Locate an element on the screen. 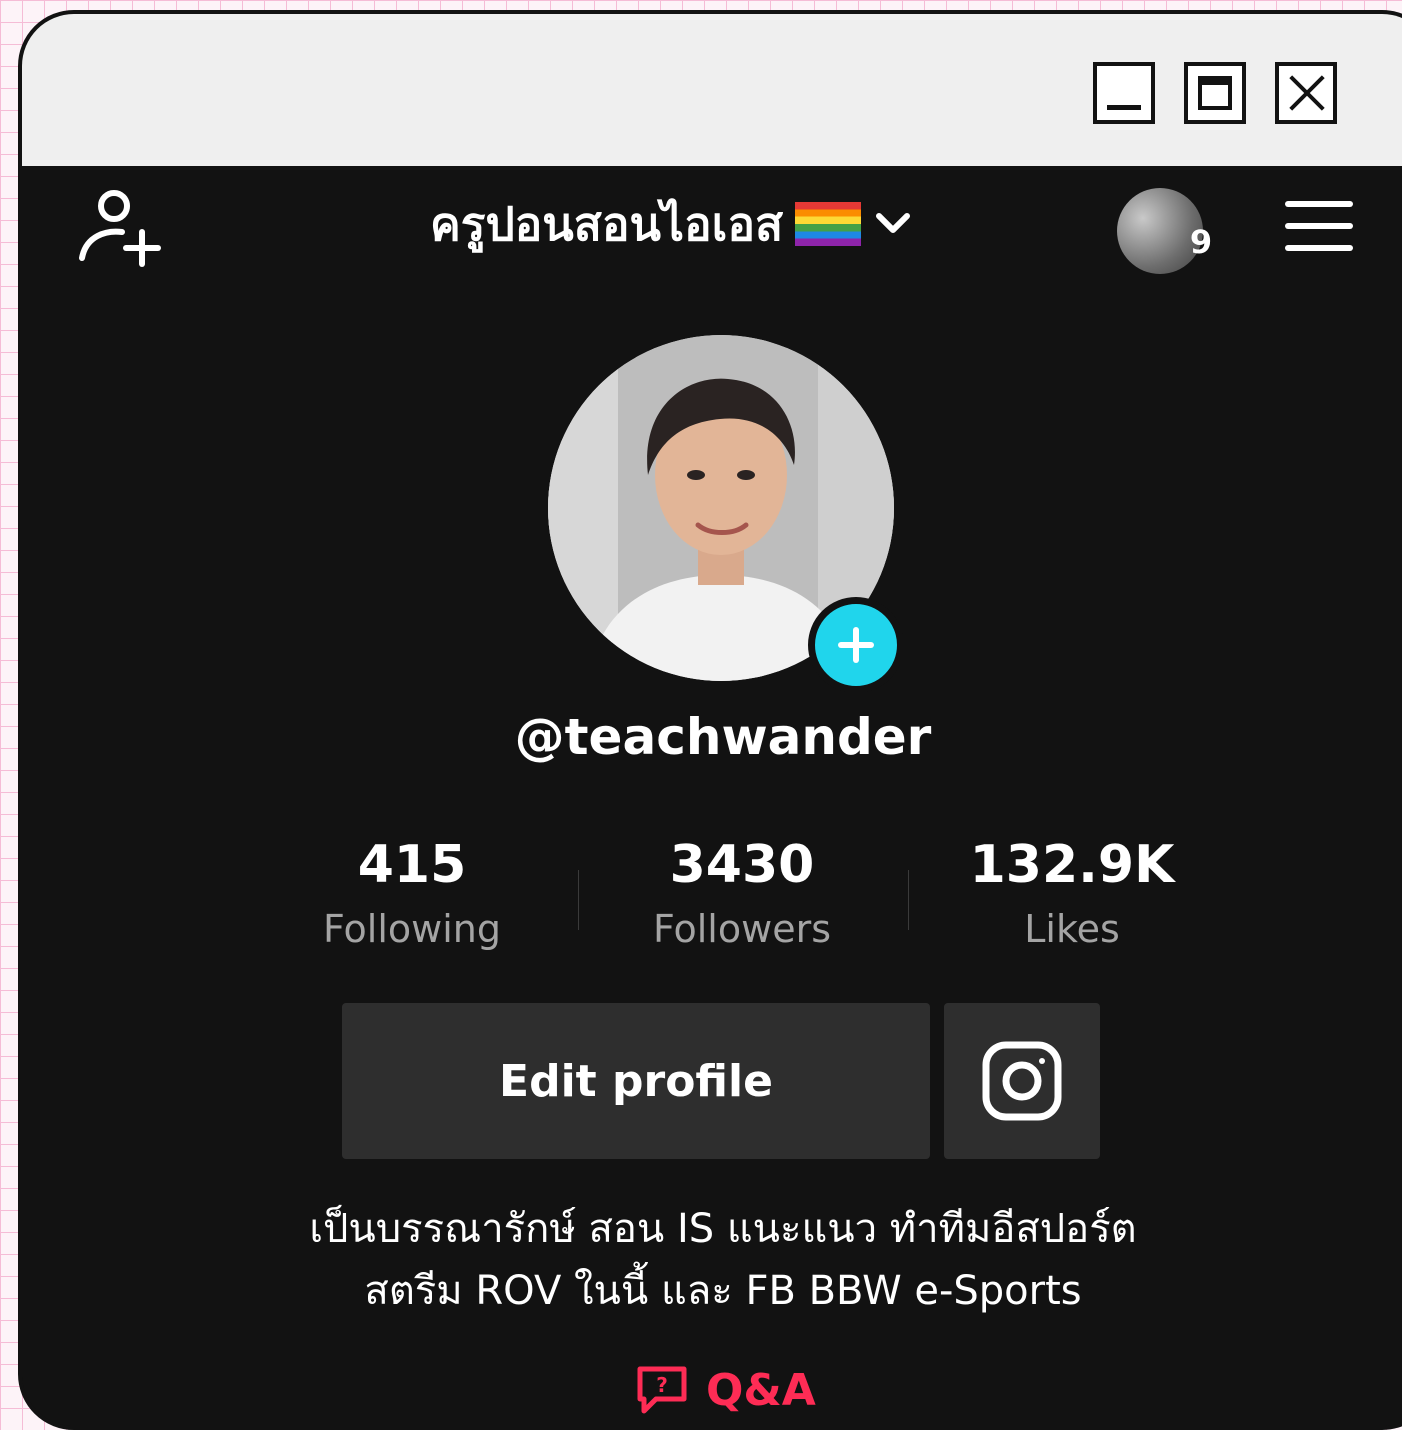 The height and width of the screenshot is (1430, 1402). qa-label: Q&A is located at coordinates (761, 1390).